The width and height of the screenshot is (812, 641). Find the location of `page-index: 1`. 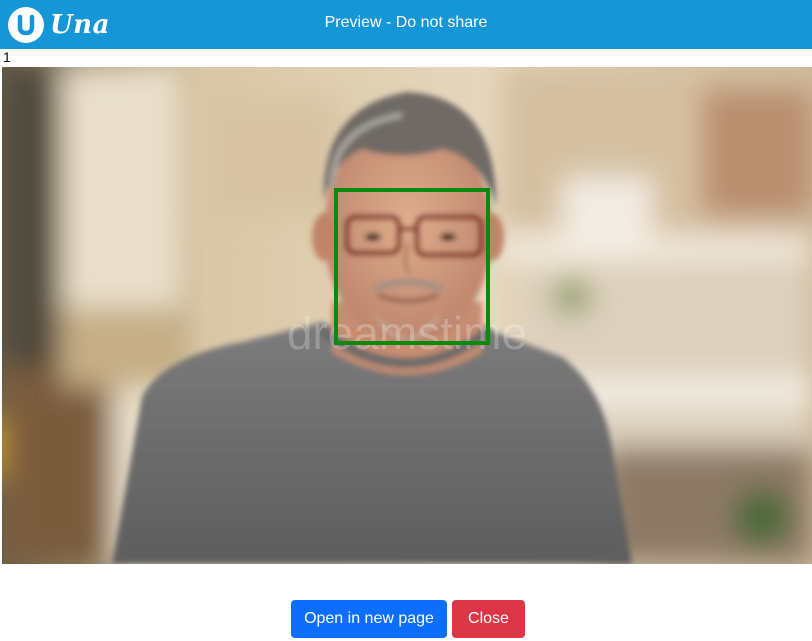

page-index: 1 is located at coordinates (7, 57).